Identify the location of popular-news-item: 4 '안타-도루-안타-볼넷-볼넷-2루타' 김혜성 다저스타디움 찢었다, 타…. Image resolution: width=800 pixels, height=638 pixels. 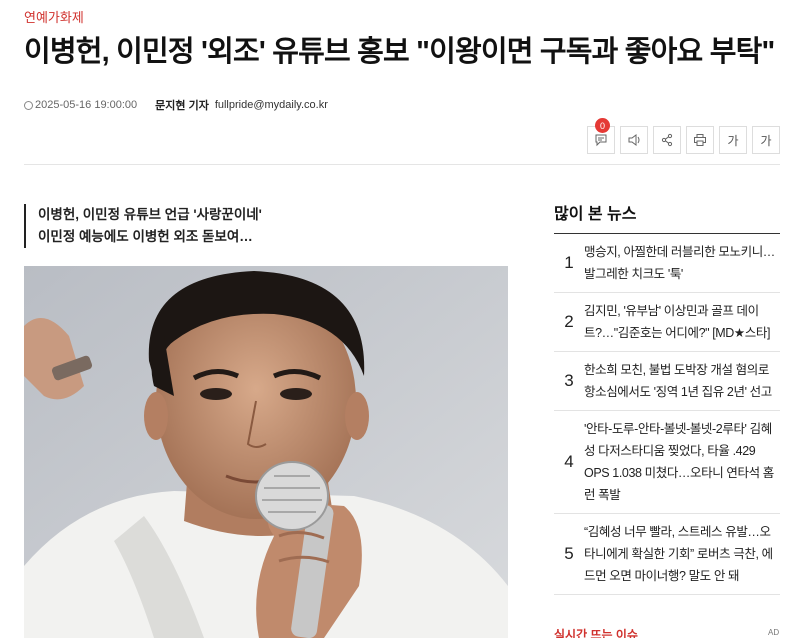
(667, 462).